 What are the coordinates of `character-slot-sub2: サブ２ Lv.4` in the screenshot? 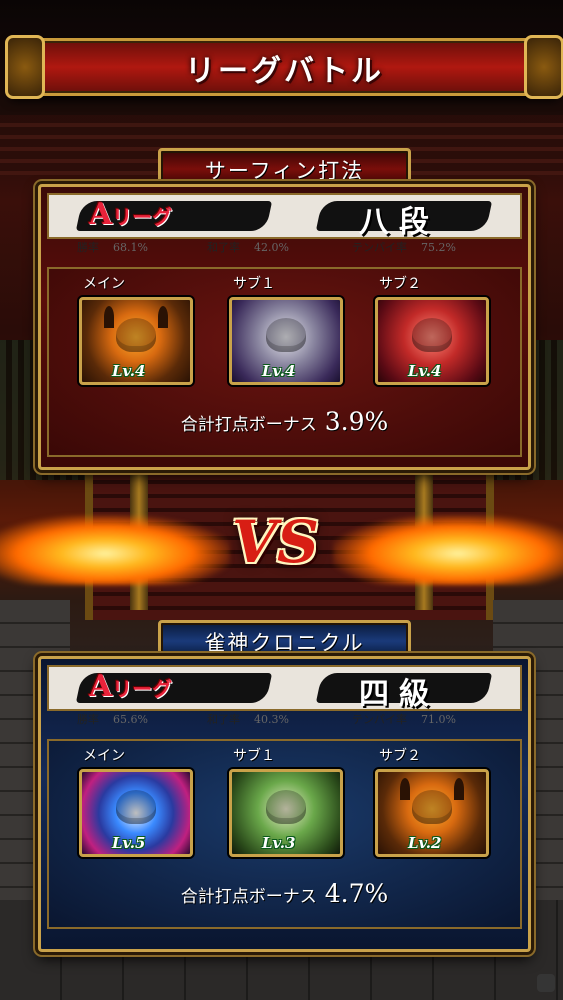 It's located at (433, 329).